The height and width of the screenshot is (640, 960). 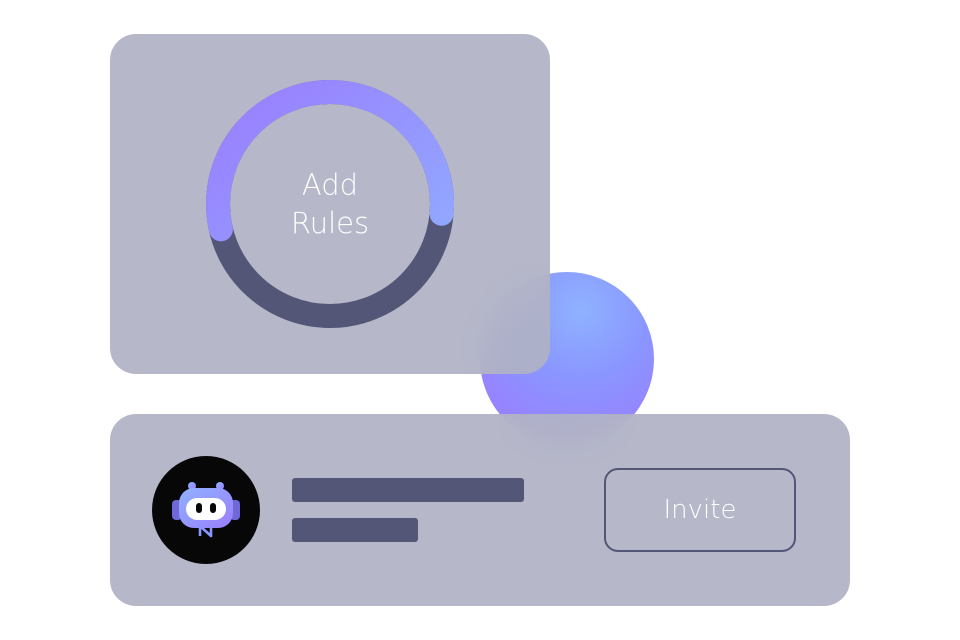 I want to click on subtitle-placeholder, so click(x=355, y=530).